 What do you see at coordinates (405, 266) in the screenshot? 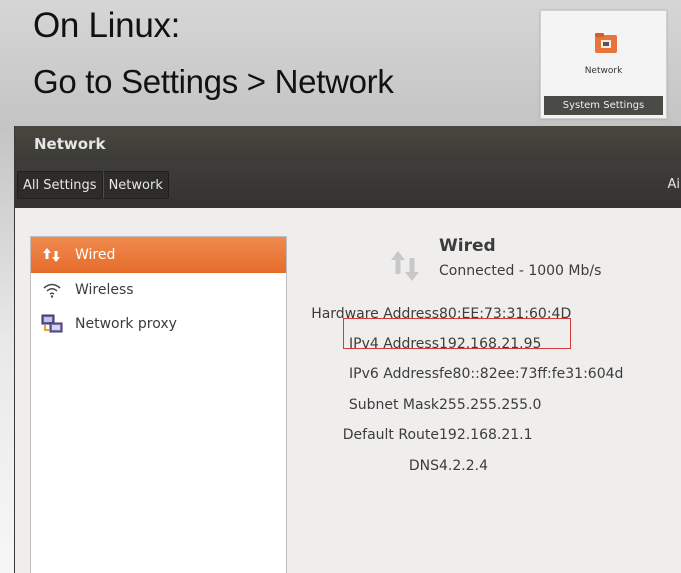
I see `wired-connection-icon` at bounding box center [405, 266].